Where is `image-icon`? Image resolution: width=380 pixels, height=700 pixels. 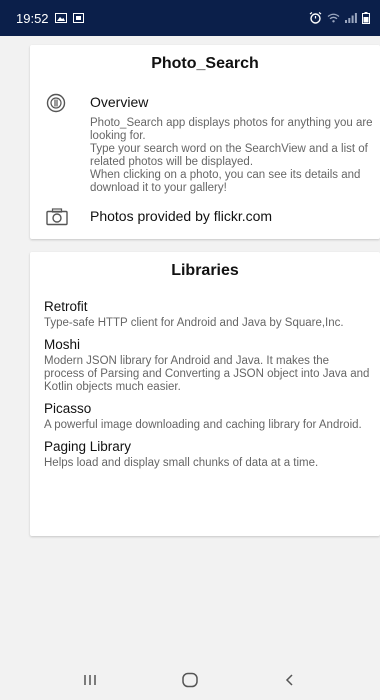
image-icon is located at coordinates (60, 18).